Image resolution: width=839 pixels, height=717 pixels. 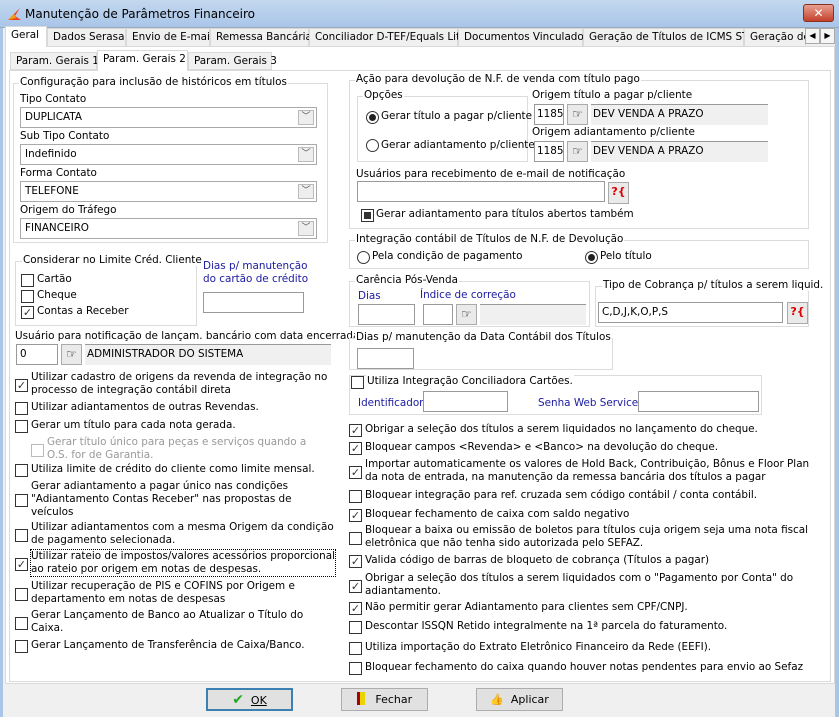 What do you see at coordinates (168, 154) in the screenshot?
I see `sub-tipo-contato-select: Indefinido ﹀` at bounding box center [168, 154].